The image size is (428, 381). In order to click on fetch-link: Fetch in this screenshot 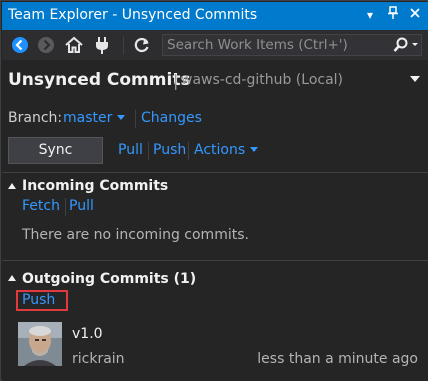, I will do `click(41, 206)`.